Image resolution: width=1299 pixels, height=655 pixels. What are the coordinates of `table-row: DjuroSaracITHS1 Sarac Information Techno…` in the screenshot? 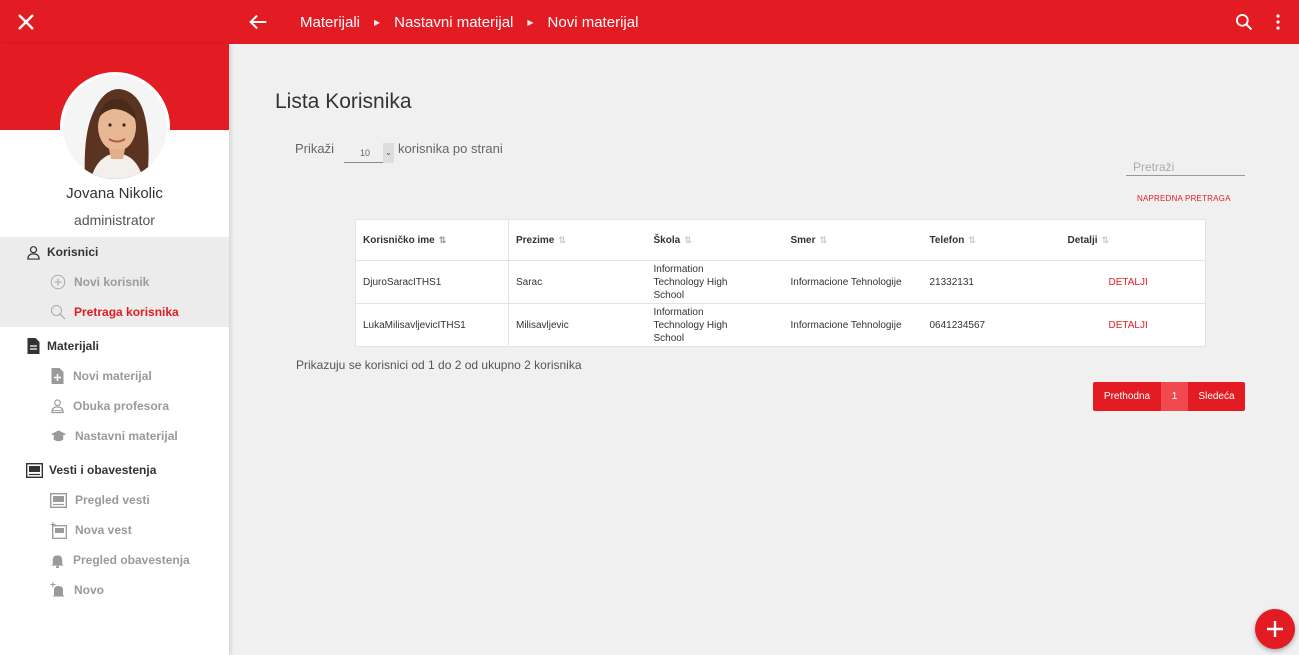 It's located at (780, 282).